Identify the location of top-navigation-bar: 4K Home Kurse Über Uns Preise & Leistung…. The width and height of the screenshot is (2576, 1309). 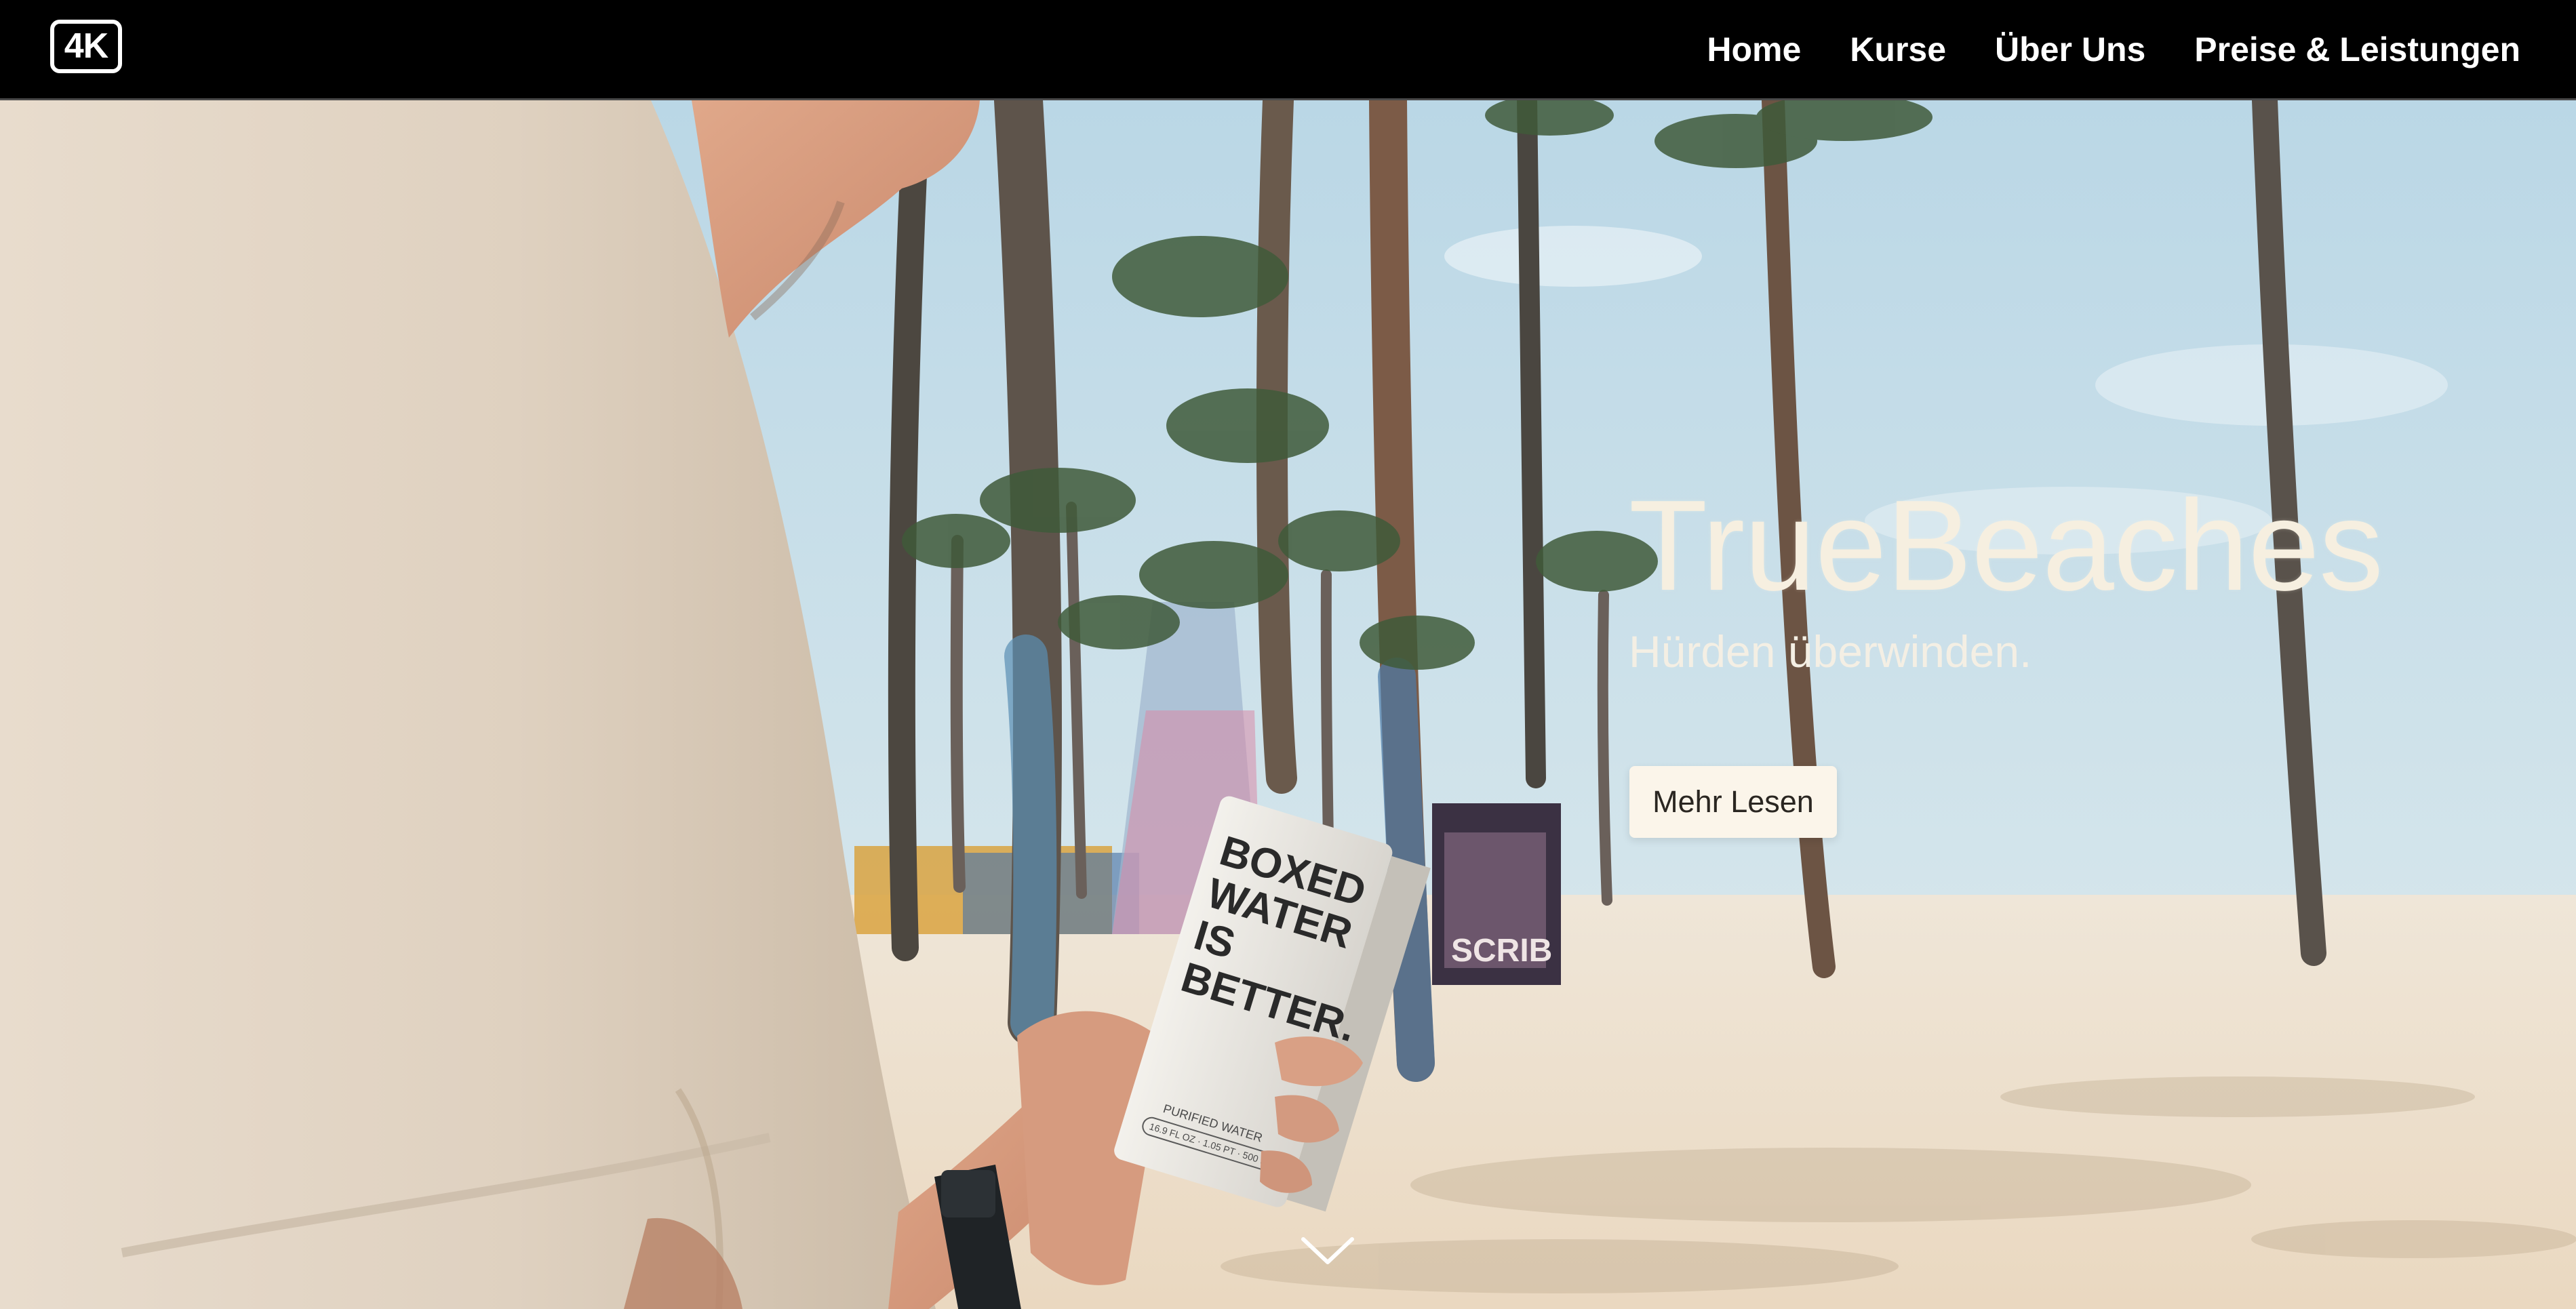
(1288, 50).